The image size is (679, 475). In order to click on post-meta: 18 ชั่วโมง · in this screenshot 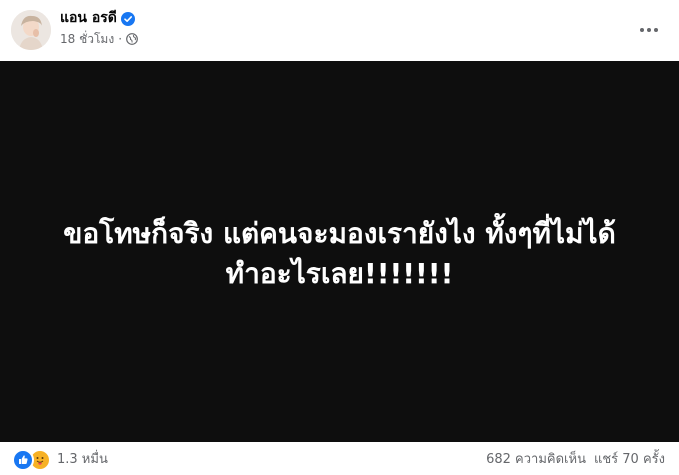, I will do `click(99, 39)`.